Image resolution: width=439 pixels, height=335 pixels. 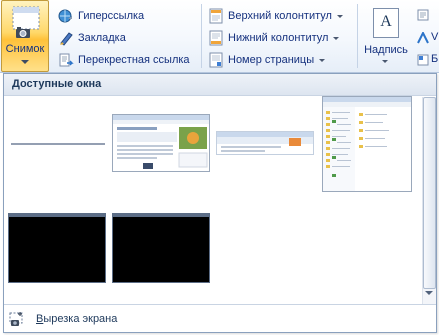 I want to click on footer-icon, so click(x=216, y=38).